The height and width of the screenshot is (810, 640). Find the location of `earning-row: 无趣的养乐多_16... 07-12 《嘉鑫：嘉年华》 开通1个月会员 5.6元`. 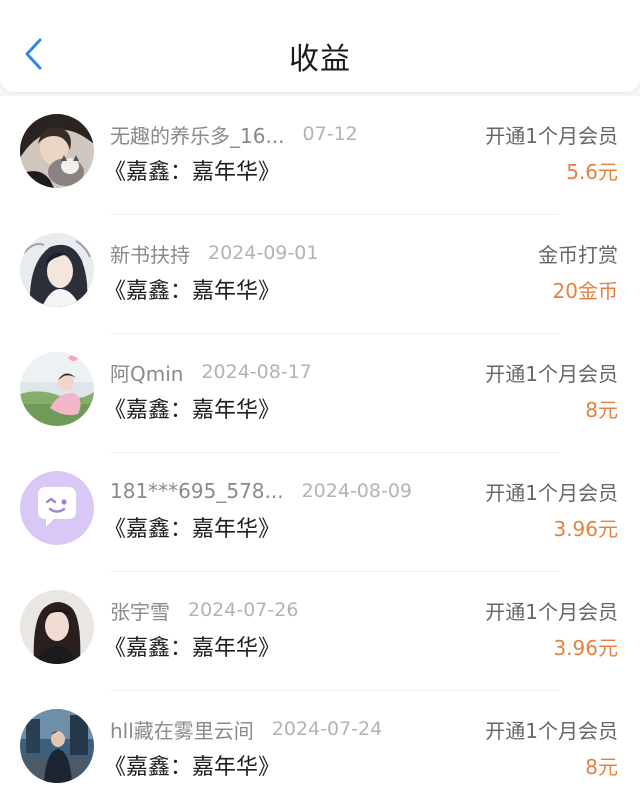

earning-row: 无趣的养乐多_16... 07-12 《嘉鑫：嘉年华》 开通1个月会员 5.6元 is located at coordinates (320, 155).